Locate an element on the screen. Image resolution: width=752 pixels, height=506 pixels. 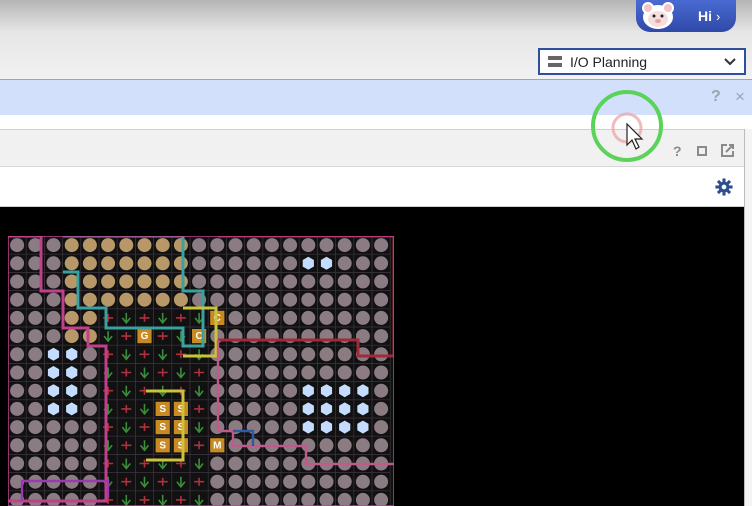
panel-toolbar is located at coordinates (373, 187).